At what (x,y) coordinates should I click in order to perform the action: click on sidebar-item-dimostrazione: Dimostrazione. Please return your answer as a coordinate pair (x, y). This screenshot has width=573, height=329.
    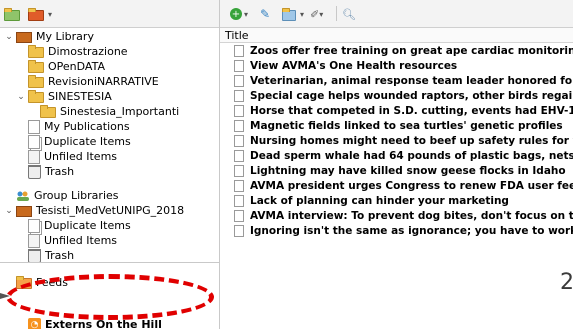
    Looking at the image, I should click on (72, 51).